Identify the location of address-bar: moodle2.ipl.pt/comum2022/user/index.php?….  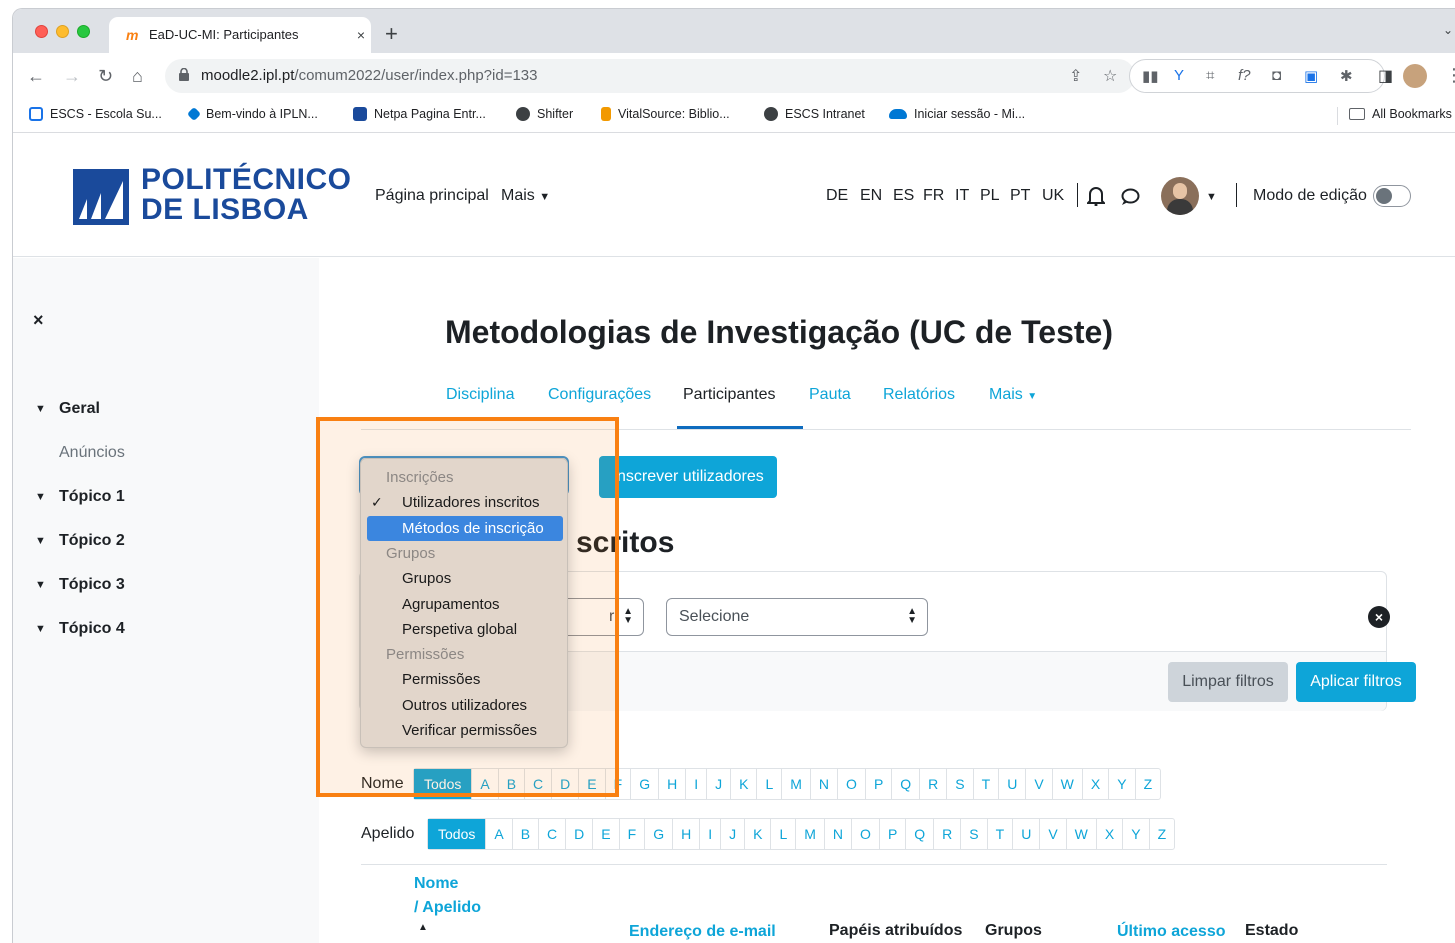
(650, 76).